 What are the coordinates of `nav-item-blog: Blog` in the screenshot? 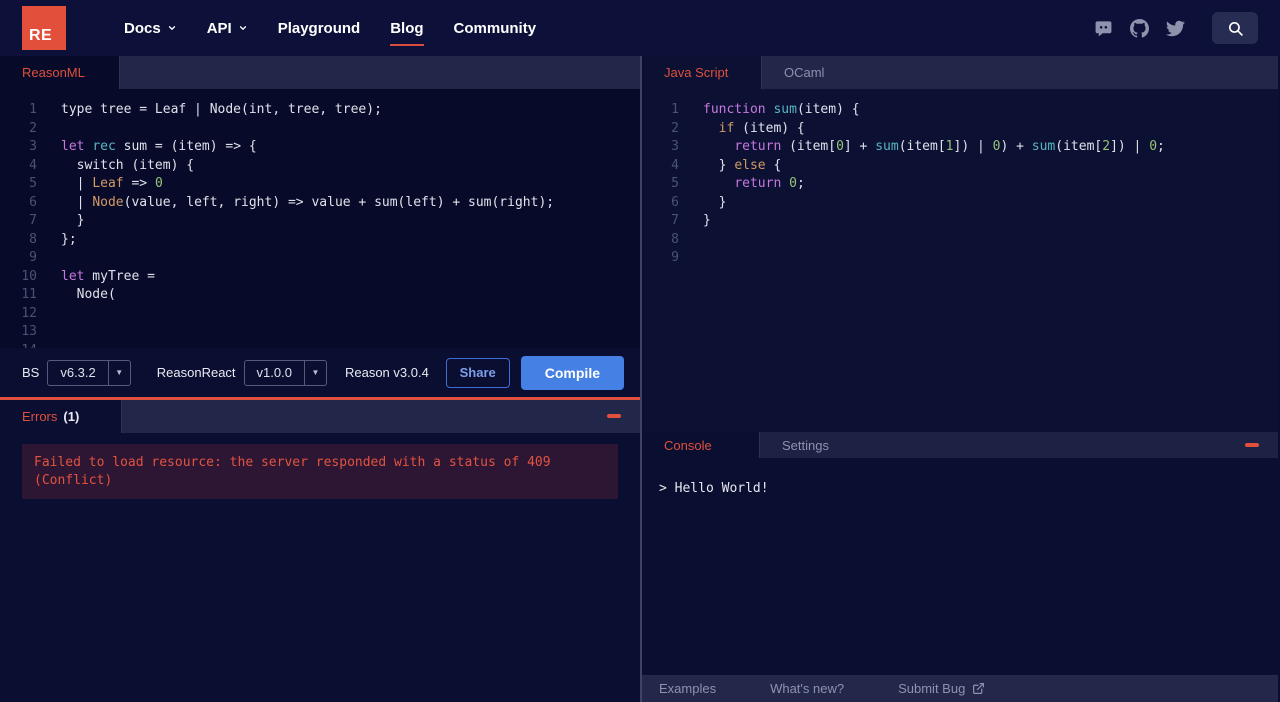 It's located at (407, 33).